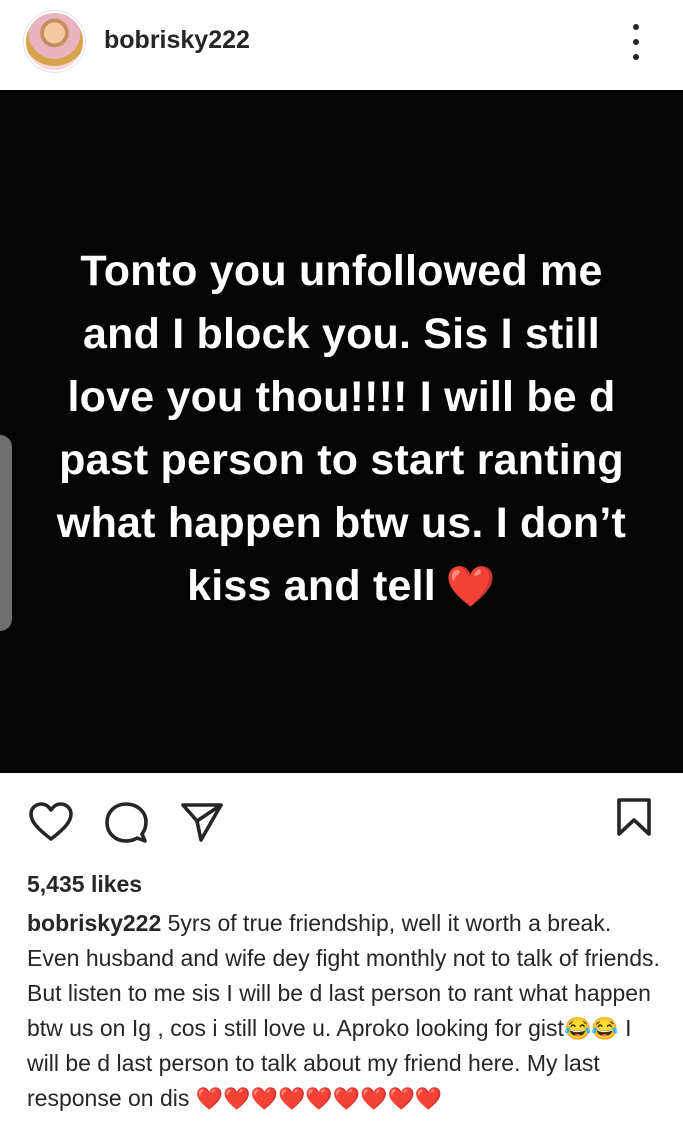  What do you see at coordinates (51, 822) in the screenshot?
I see `heart-outline-icon` at bounding box center [51, 822].